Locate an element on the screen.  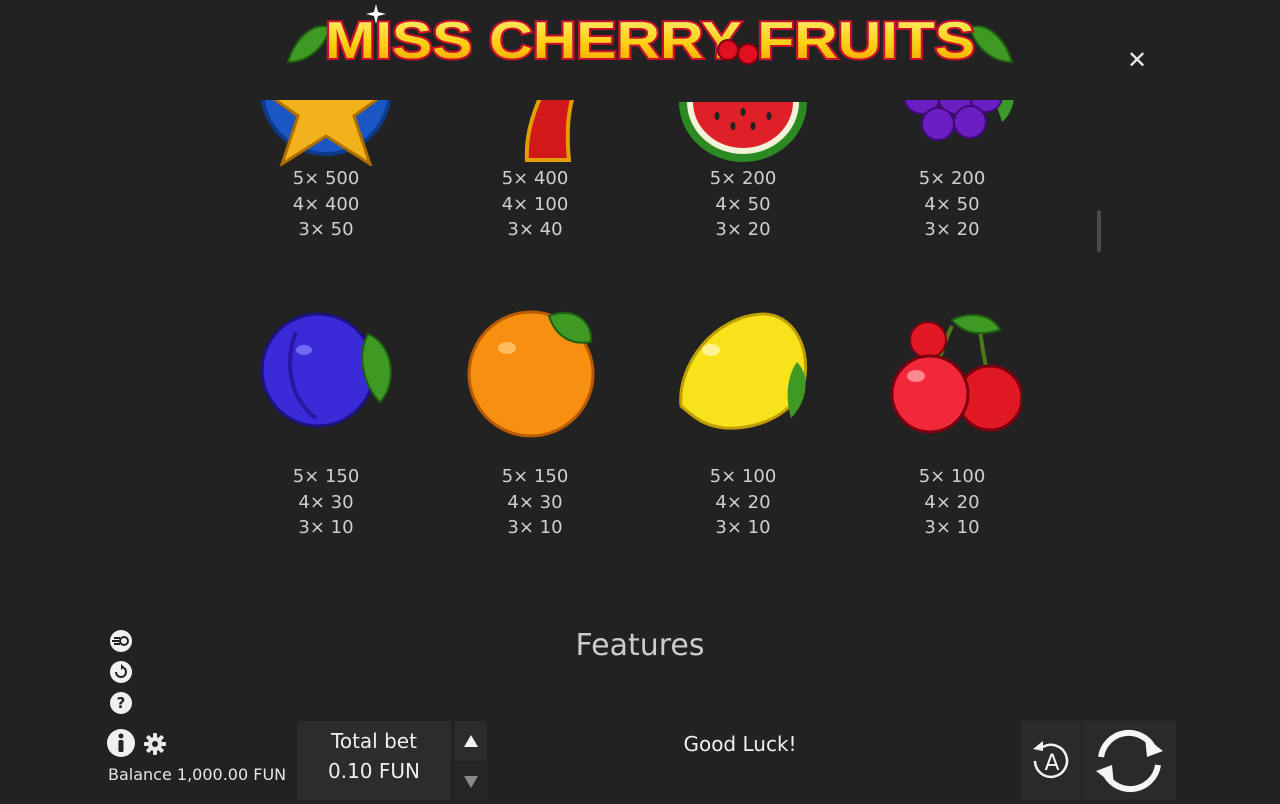
status-message: Good Luck! is located at coordinates (740, 744).